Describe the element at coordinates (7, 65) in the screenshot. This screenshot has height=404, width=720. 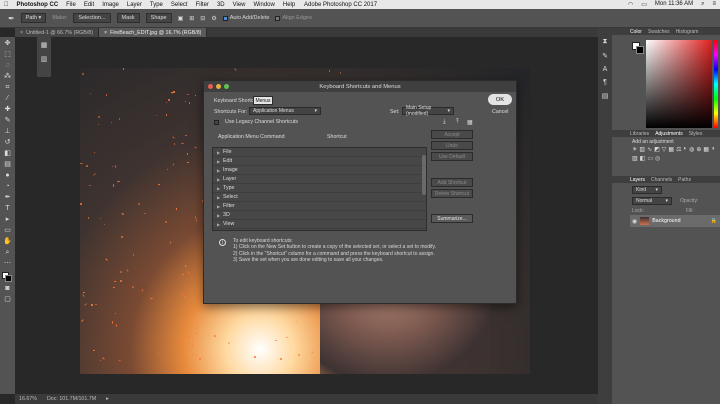
I see `lasso-tool-icon: ◌` at that location.